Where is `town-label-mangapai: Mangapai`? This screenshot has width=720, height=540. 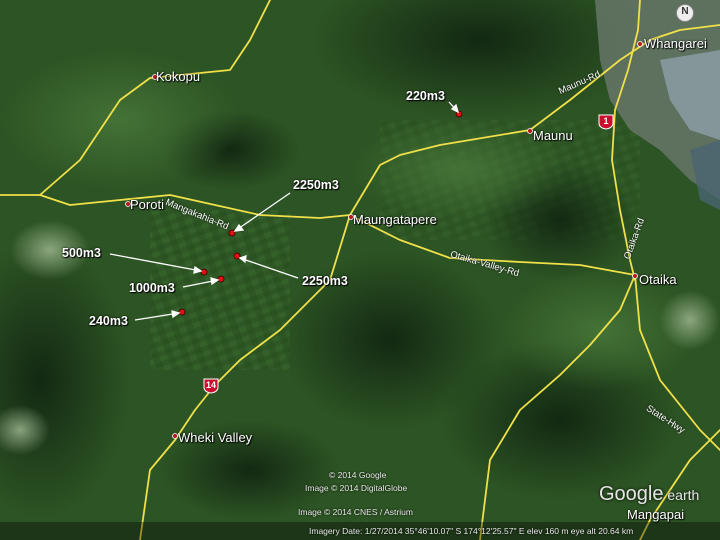
town-label-mangapai: Mangapai is located at coordinates (656, 514).